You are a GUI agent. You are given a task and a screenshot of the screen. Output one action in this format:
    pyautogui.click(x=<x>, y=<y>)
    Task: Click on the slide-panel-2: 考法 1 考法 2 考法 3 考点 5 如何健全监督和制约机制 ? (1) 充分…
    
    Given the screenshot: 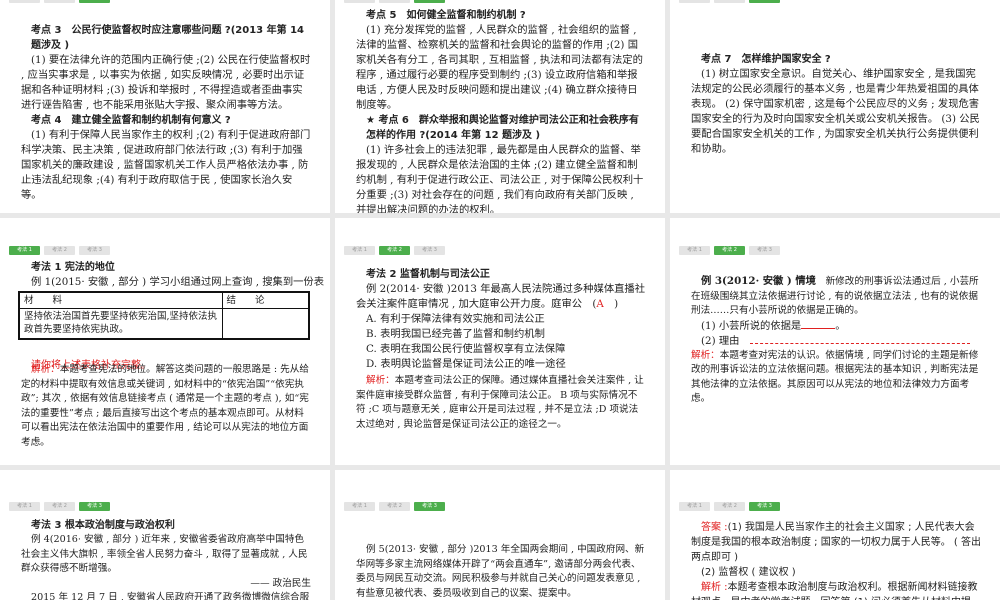 What is the action you would take?
    pyautogui.click(x=500, y=106)
    